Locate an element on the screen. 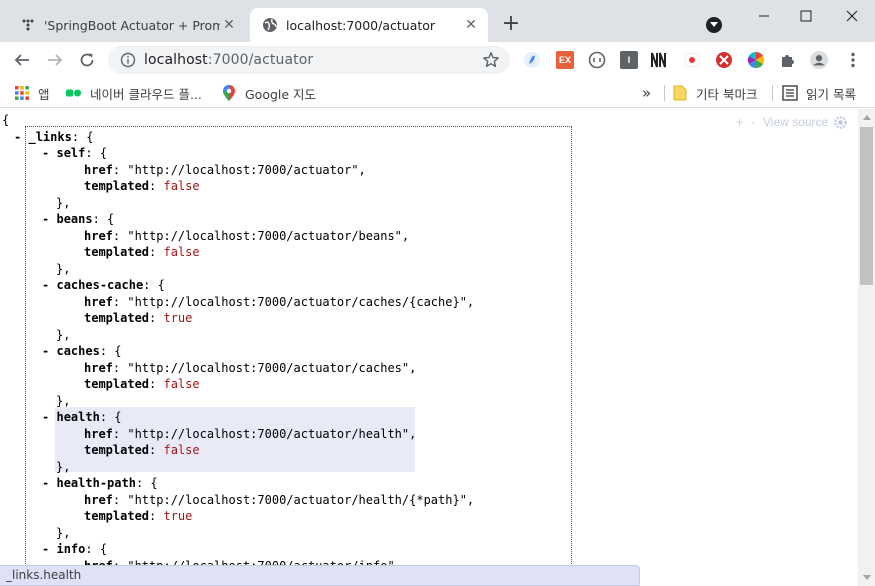 This screenshot has width=875, height=586. tab-search-button is located at coordinates (714, 25).